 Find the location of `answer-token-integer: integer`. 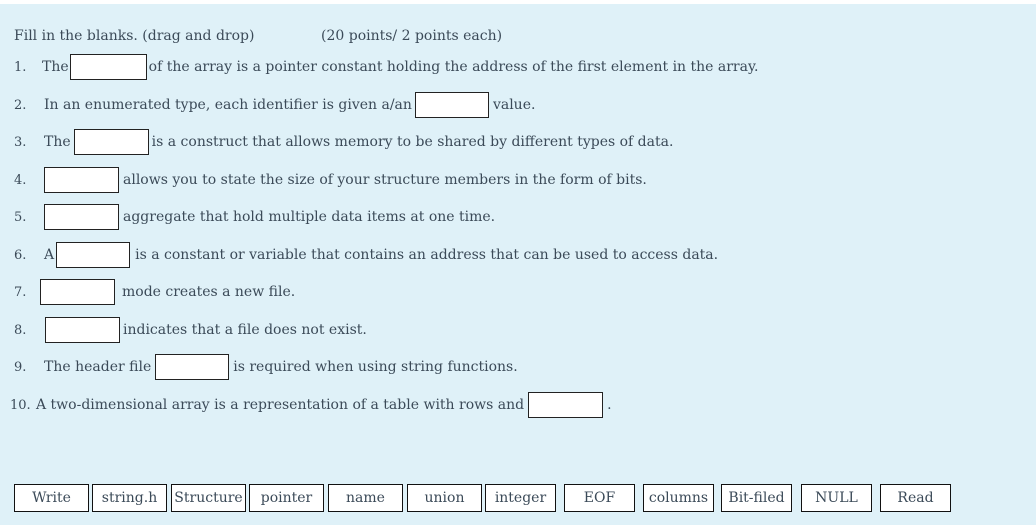

answer-token-integer: integer is located at coordinates (520, 498).